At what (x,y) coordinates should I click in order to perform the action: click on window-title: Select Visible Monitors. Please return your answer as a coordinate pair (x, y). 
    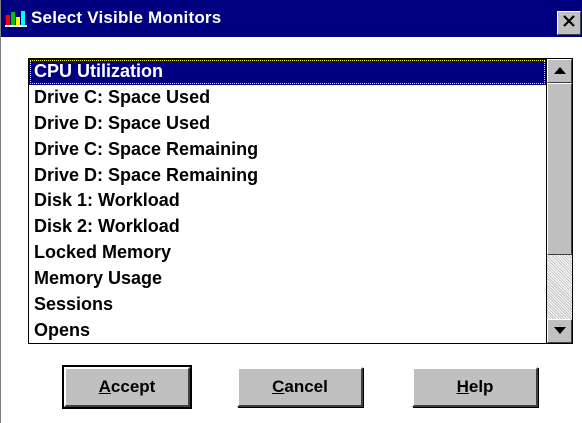
    Looking at the image, I should click on (126, 17).